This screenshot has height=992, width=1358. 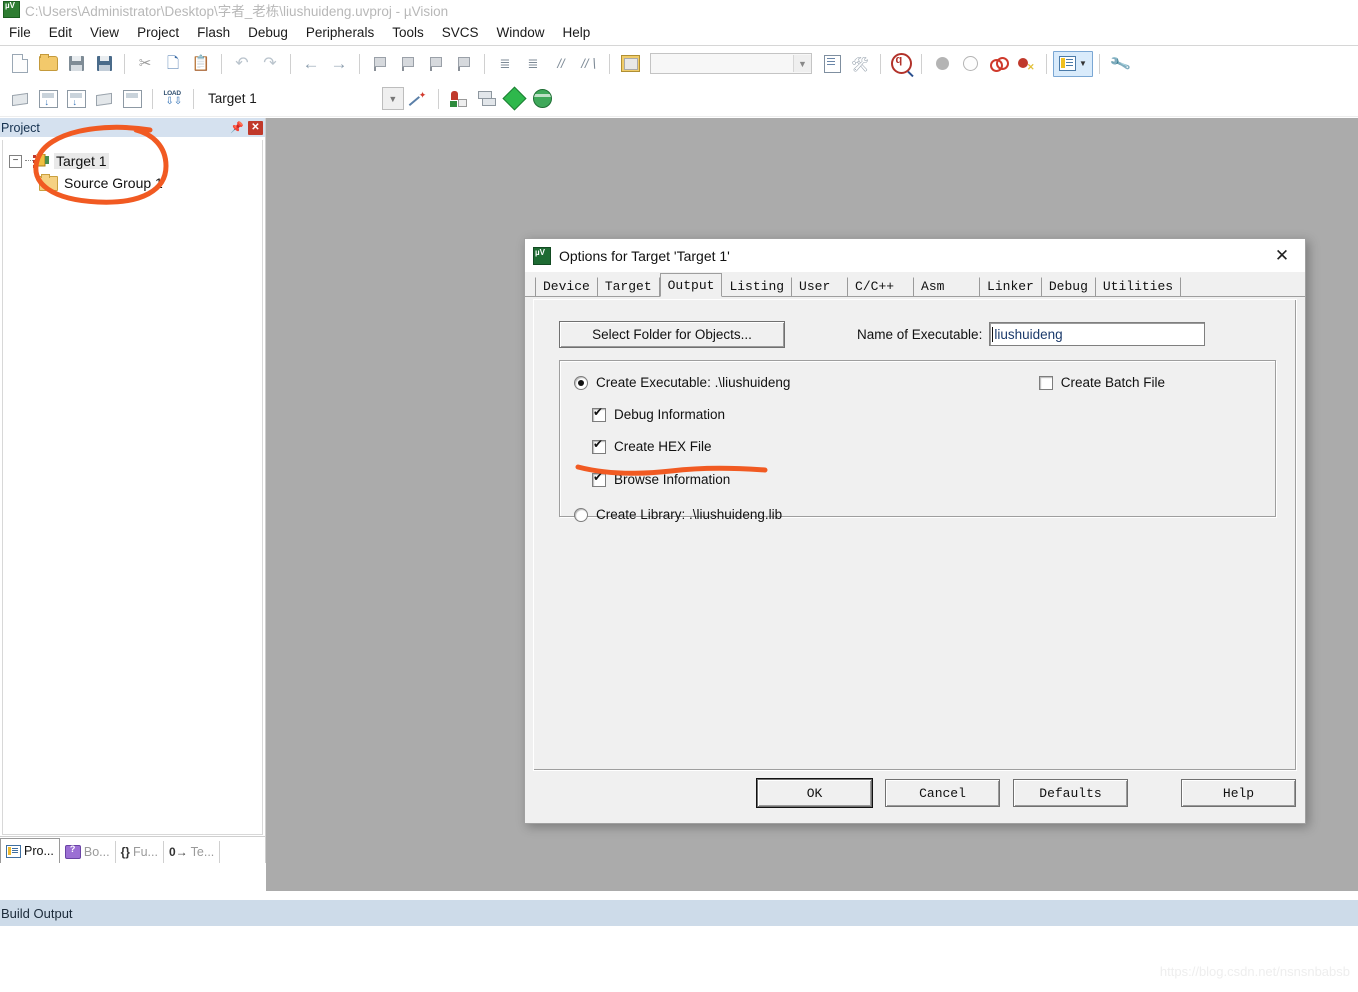 I want to click on tab-output: Output, so click(x=691, y=285).